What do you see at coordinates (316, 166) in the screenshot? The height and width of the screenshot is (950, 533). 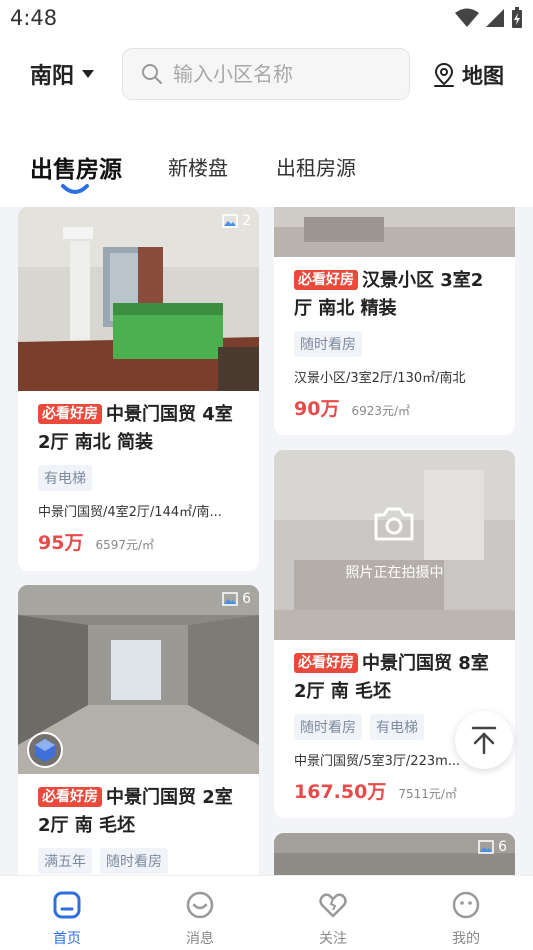 I see `tab-rentals: 出租房源` at bounding box center [316, 166].